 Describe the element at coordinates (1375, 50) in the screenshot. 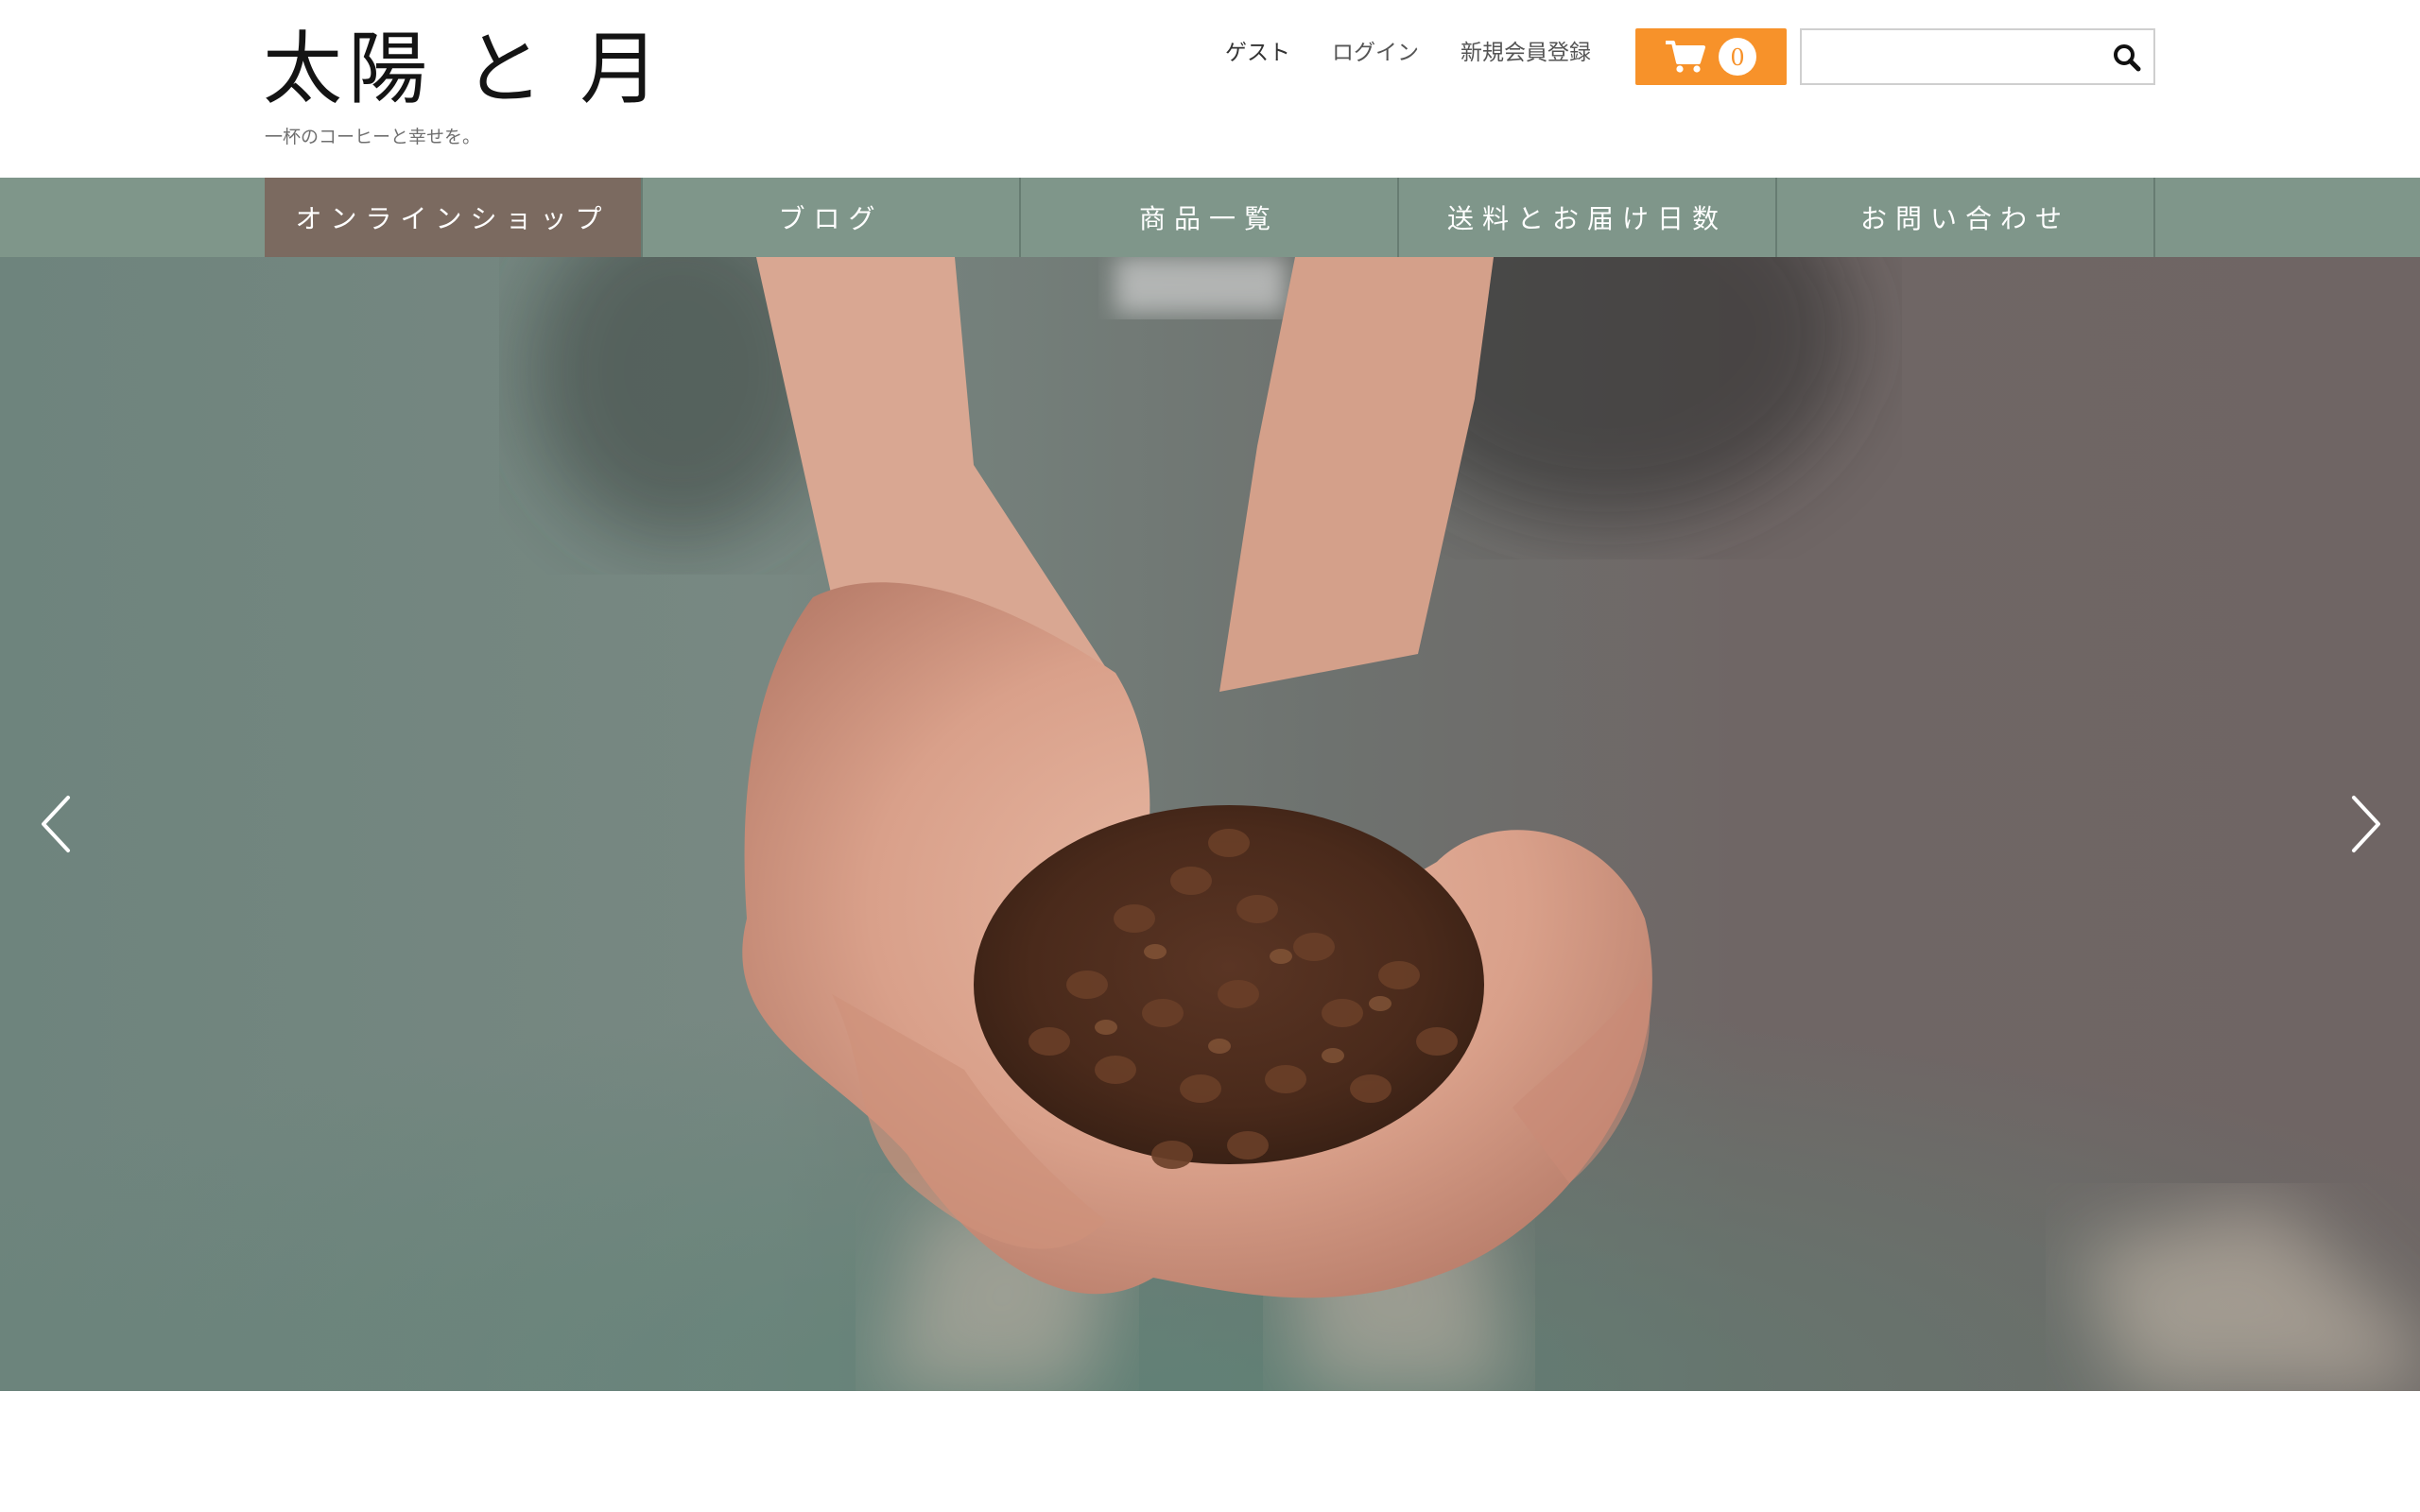

I see `login-link: ログイン` at that location.